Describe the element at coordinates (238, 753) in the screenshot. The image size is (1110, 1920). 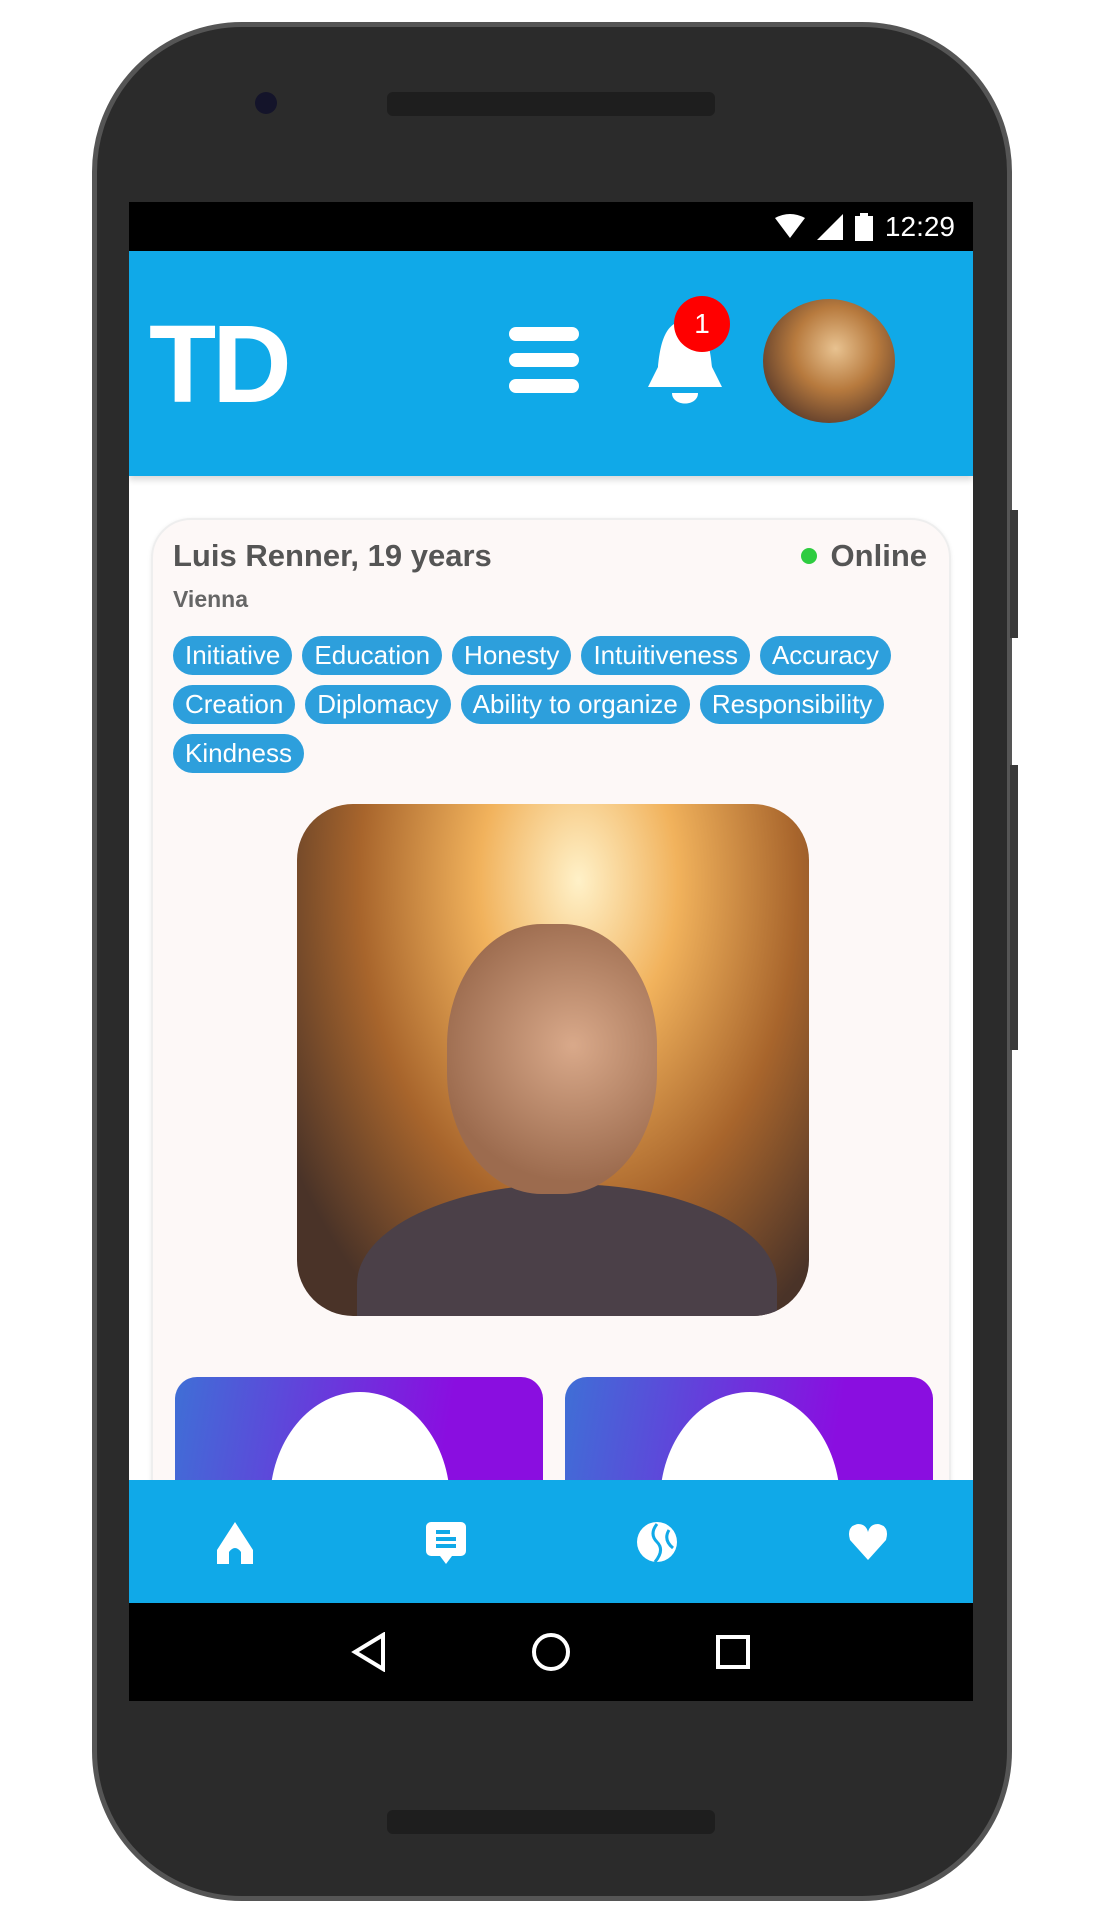
I see `tag: Kindness` at that location.